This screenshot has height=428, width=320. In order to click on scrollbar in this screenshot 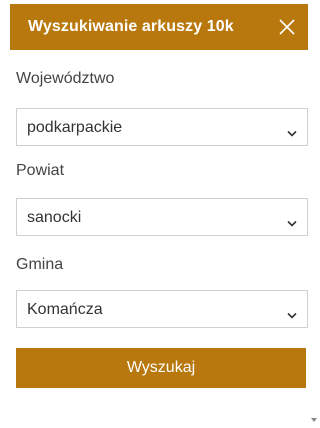, I will do `click(313, 237)`.